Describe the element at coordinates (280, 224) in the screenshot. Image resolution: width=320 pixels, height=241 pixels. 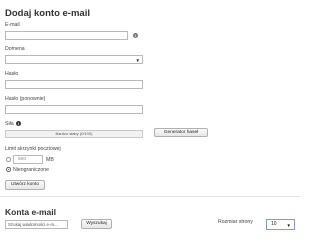
I see `page-size-select: 10 ▼` at that location.